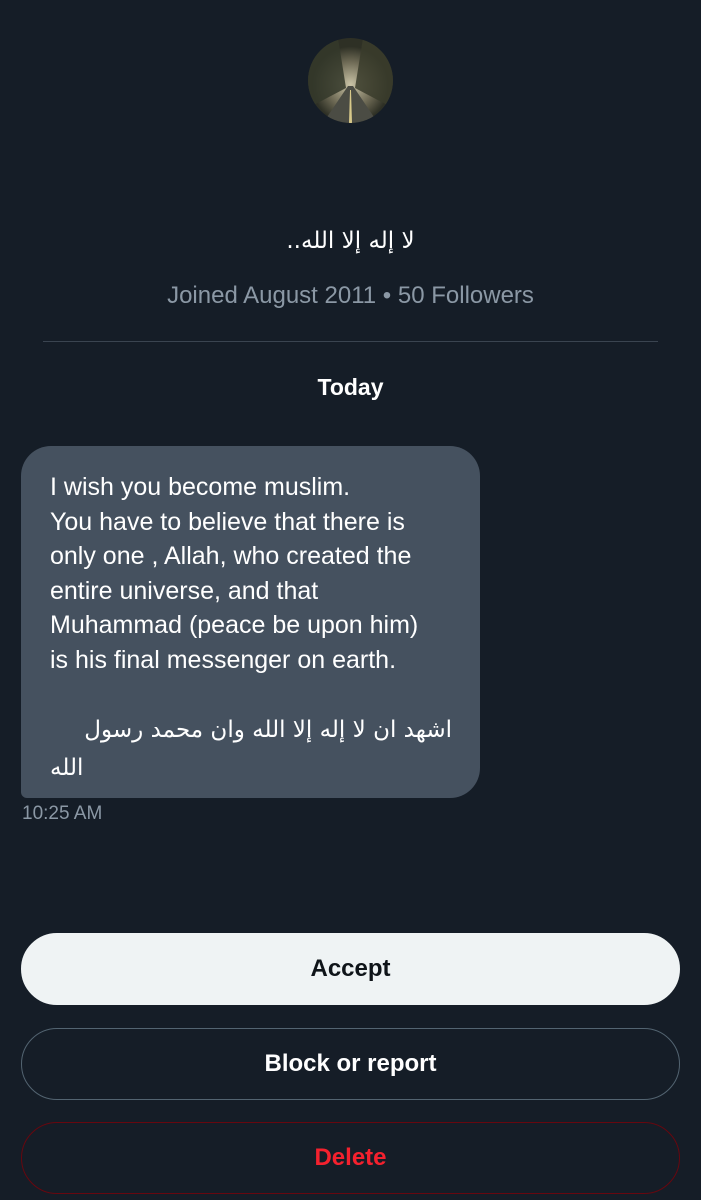 Image resolution: width=701 pixels, height=1200 pixels. Describe the element at coordinates (350, 1158) in the screenshot. I see `delete-button: Delete` at that location.